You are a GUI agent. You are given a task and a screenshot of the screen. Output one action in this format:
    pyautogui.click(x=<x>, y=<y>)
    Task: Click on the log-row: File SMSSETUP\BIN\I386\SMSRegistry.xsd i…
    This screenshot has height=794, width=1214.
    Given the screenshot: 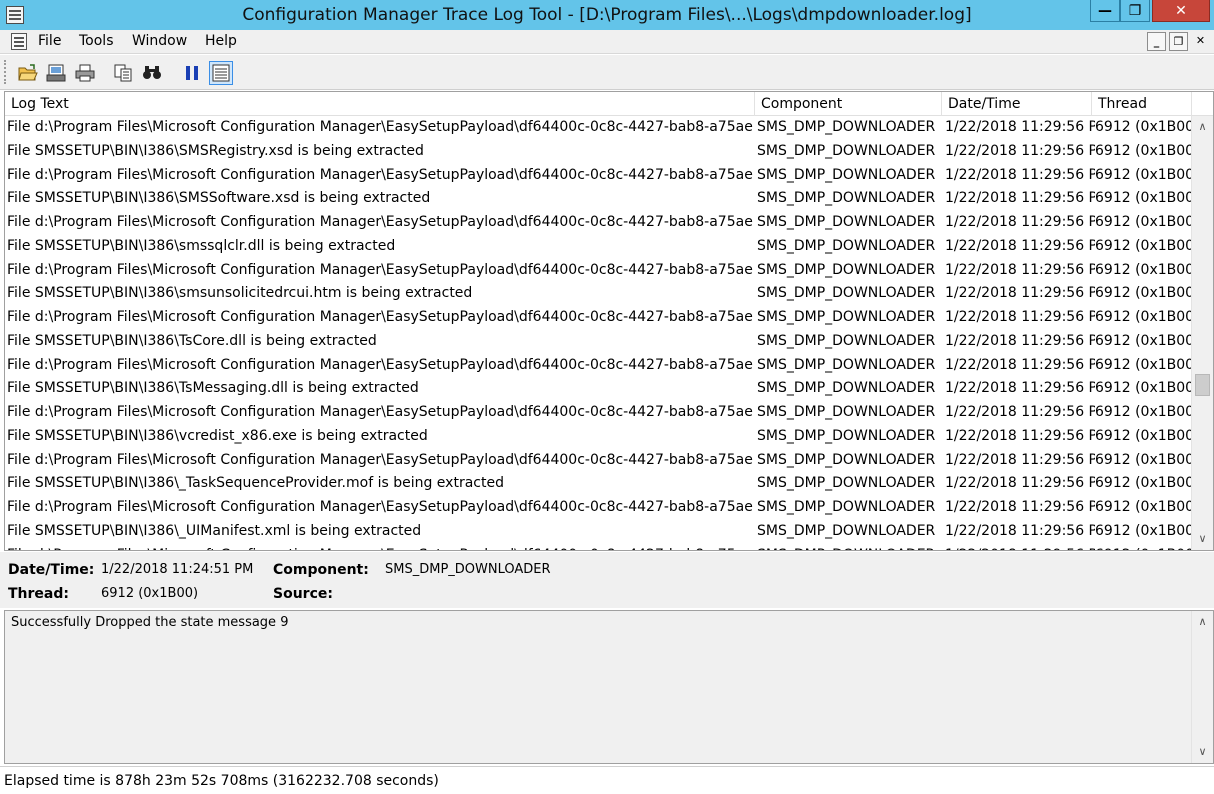 What is the action you would take?
    pyautogui.click(x=598, y=152)
    